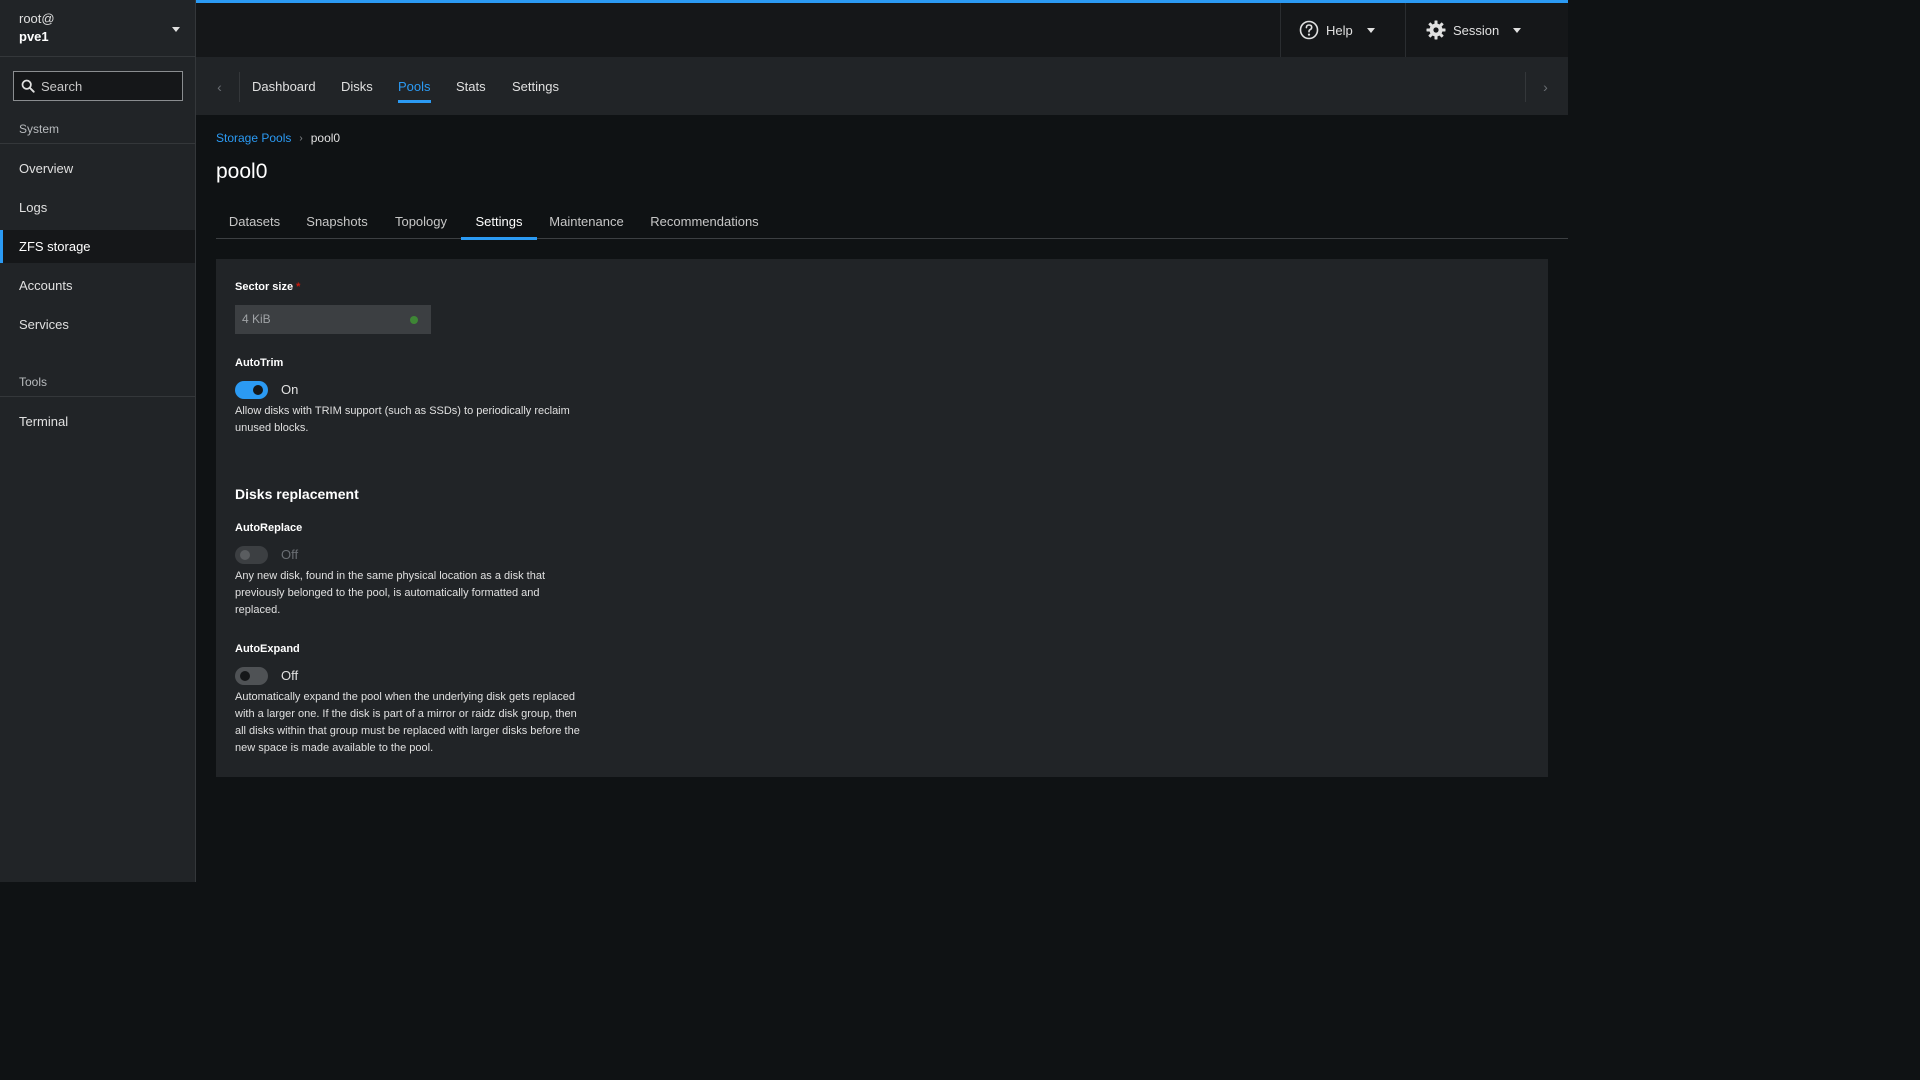 The width and height of the screenshot is (1920, 1080). Describe the element at coordinates (269, 528) in the screenshot. I see `autoreplace-label: AutoReplace` at that location.